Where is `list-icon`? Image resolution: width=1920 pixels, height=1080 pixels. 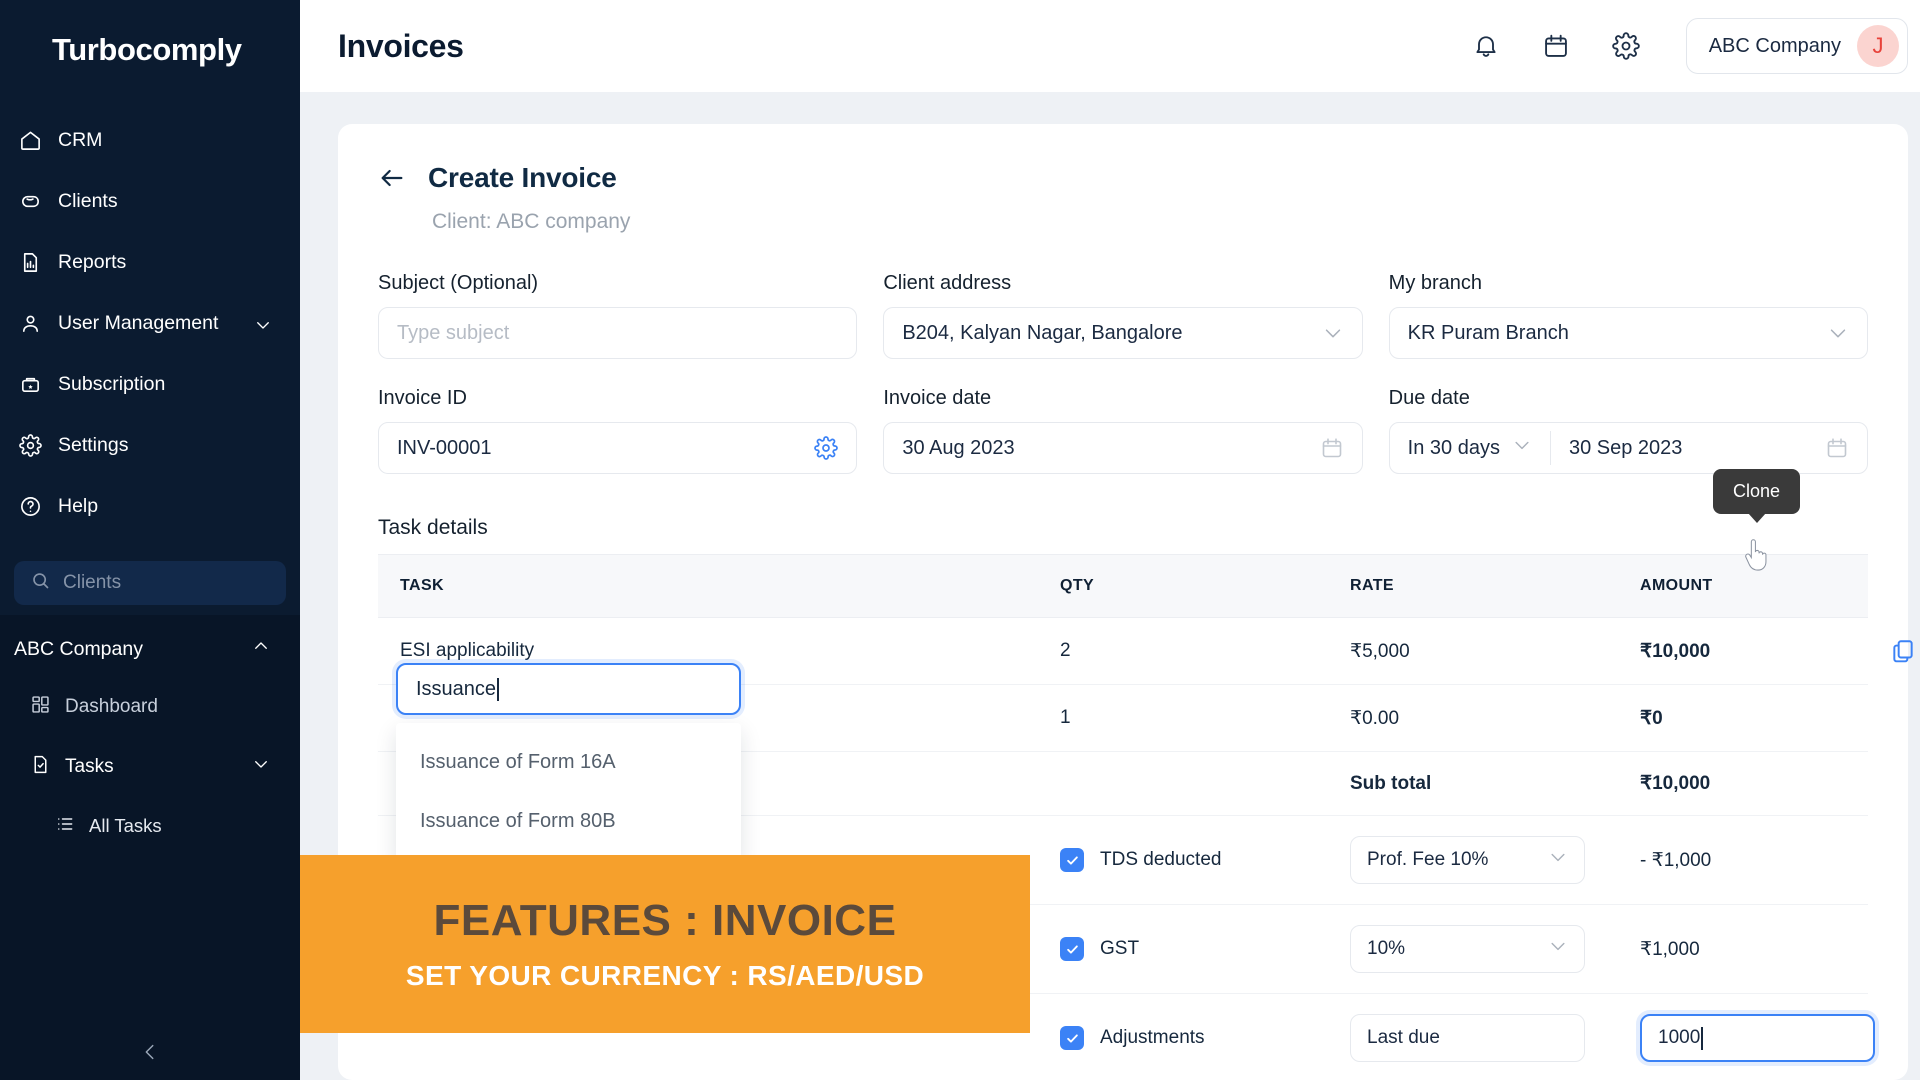
list-icon is located at coordinates (65, 826).